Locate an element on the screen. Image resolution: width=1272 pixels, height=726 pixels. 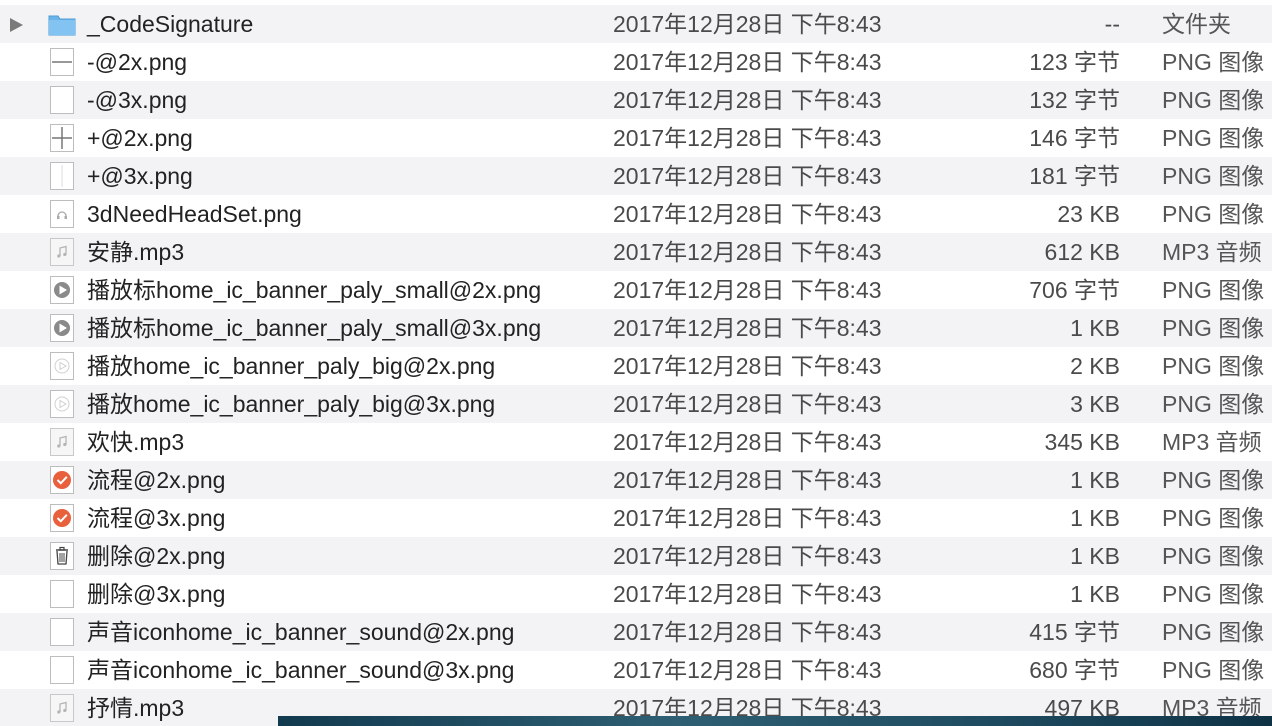
file-row: 删除@3x.png 2017年12月28日 下午8:43 1 KB PNG 图像 is located at coordinates (636, 594).